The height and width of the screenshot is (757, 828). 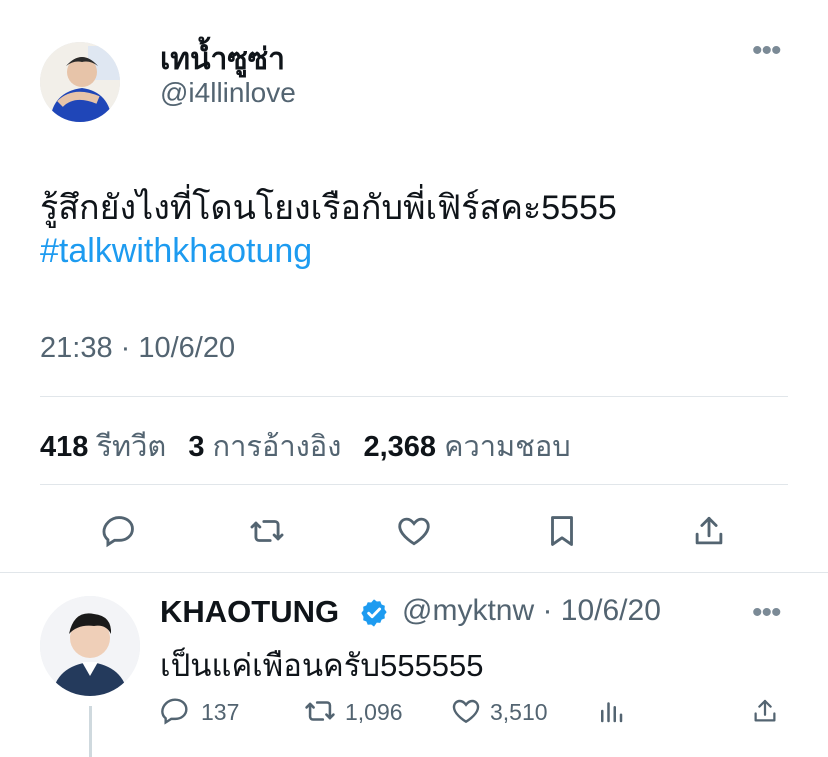 I want to click on share-icon, so click(x=709, y=531).